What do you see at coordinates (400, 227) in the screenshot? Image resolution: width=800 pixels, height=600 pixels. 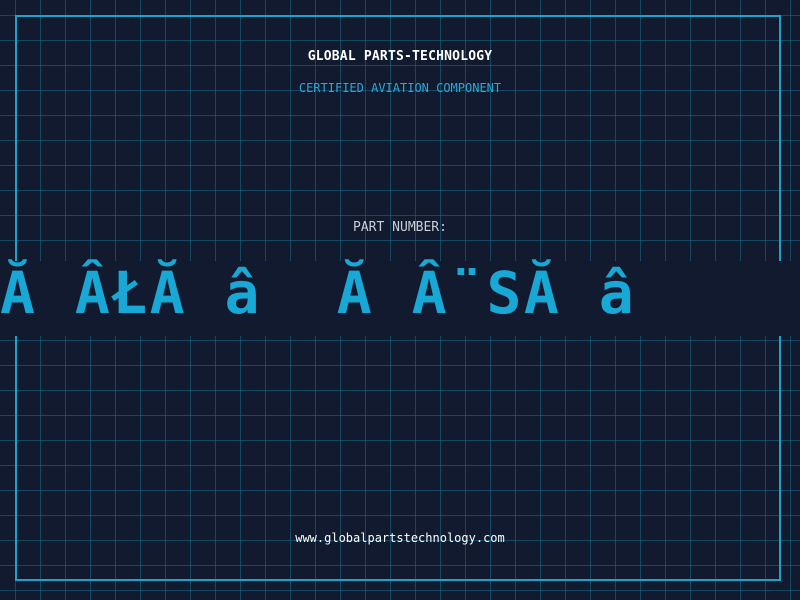 I see `part-number-label: PART NUMBER:` at bounding box center [400, 227].